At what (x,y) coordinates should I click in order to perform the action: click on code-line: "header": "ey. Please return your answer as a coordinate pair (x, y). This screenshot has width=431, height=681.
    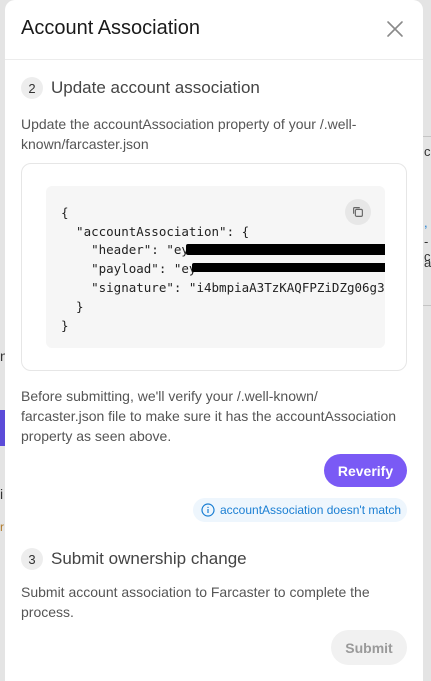
    Looking at the image, I should click on (125, 249).